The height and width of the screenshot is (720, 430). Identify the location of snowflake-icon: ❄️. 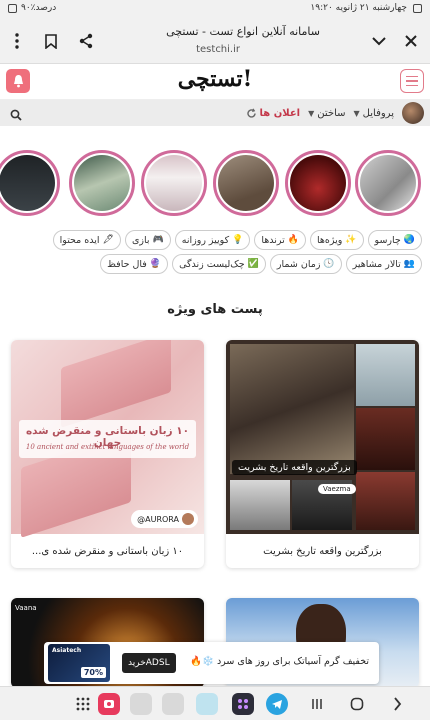
(208, 661).